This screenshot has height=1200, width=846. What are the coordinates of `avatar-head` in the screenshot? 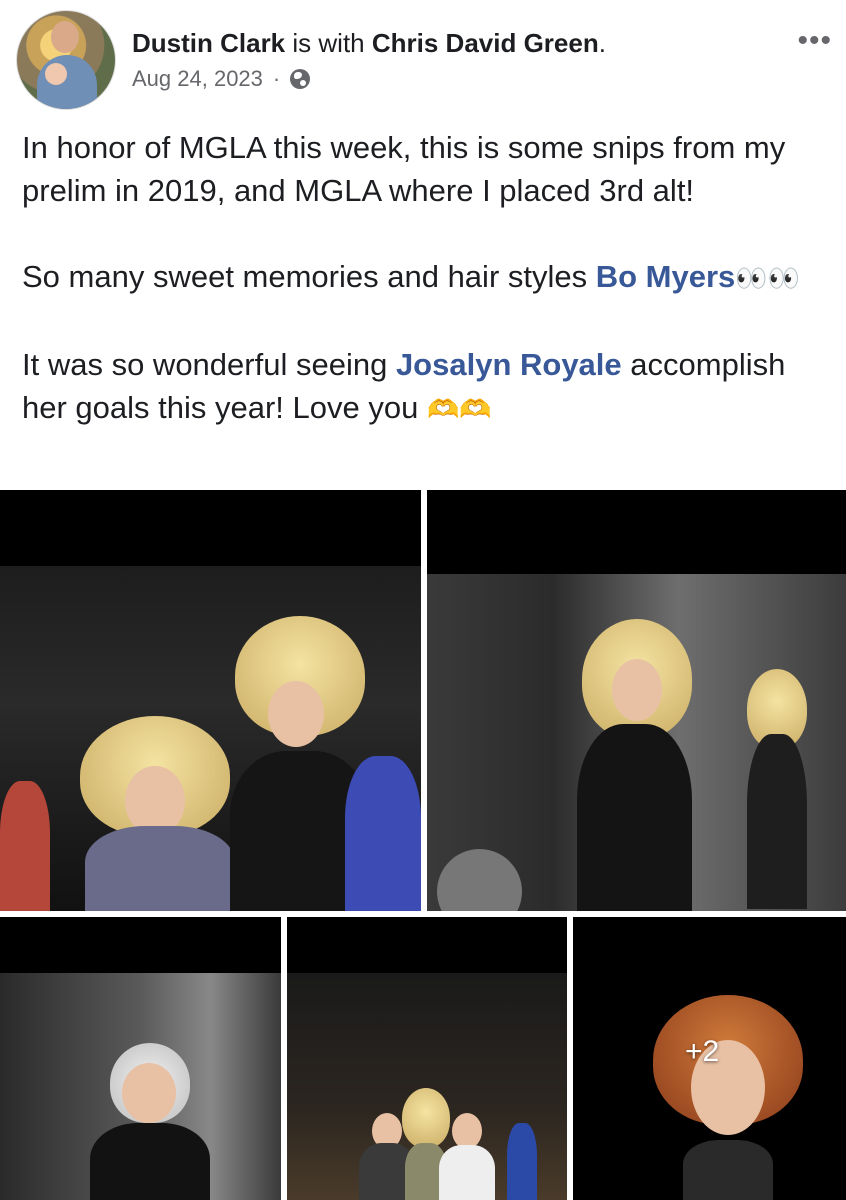 It's located at (65, 37).